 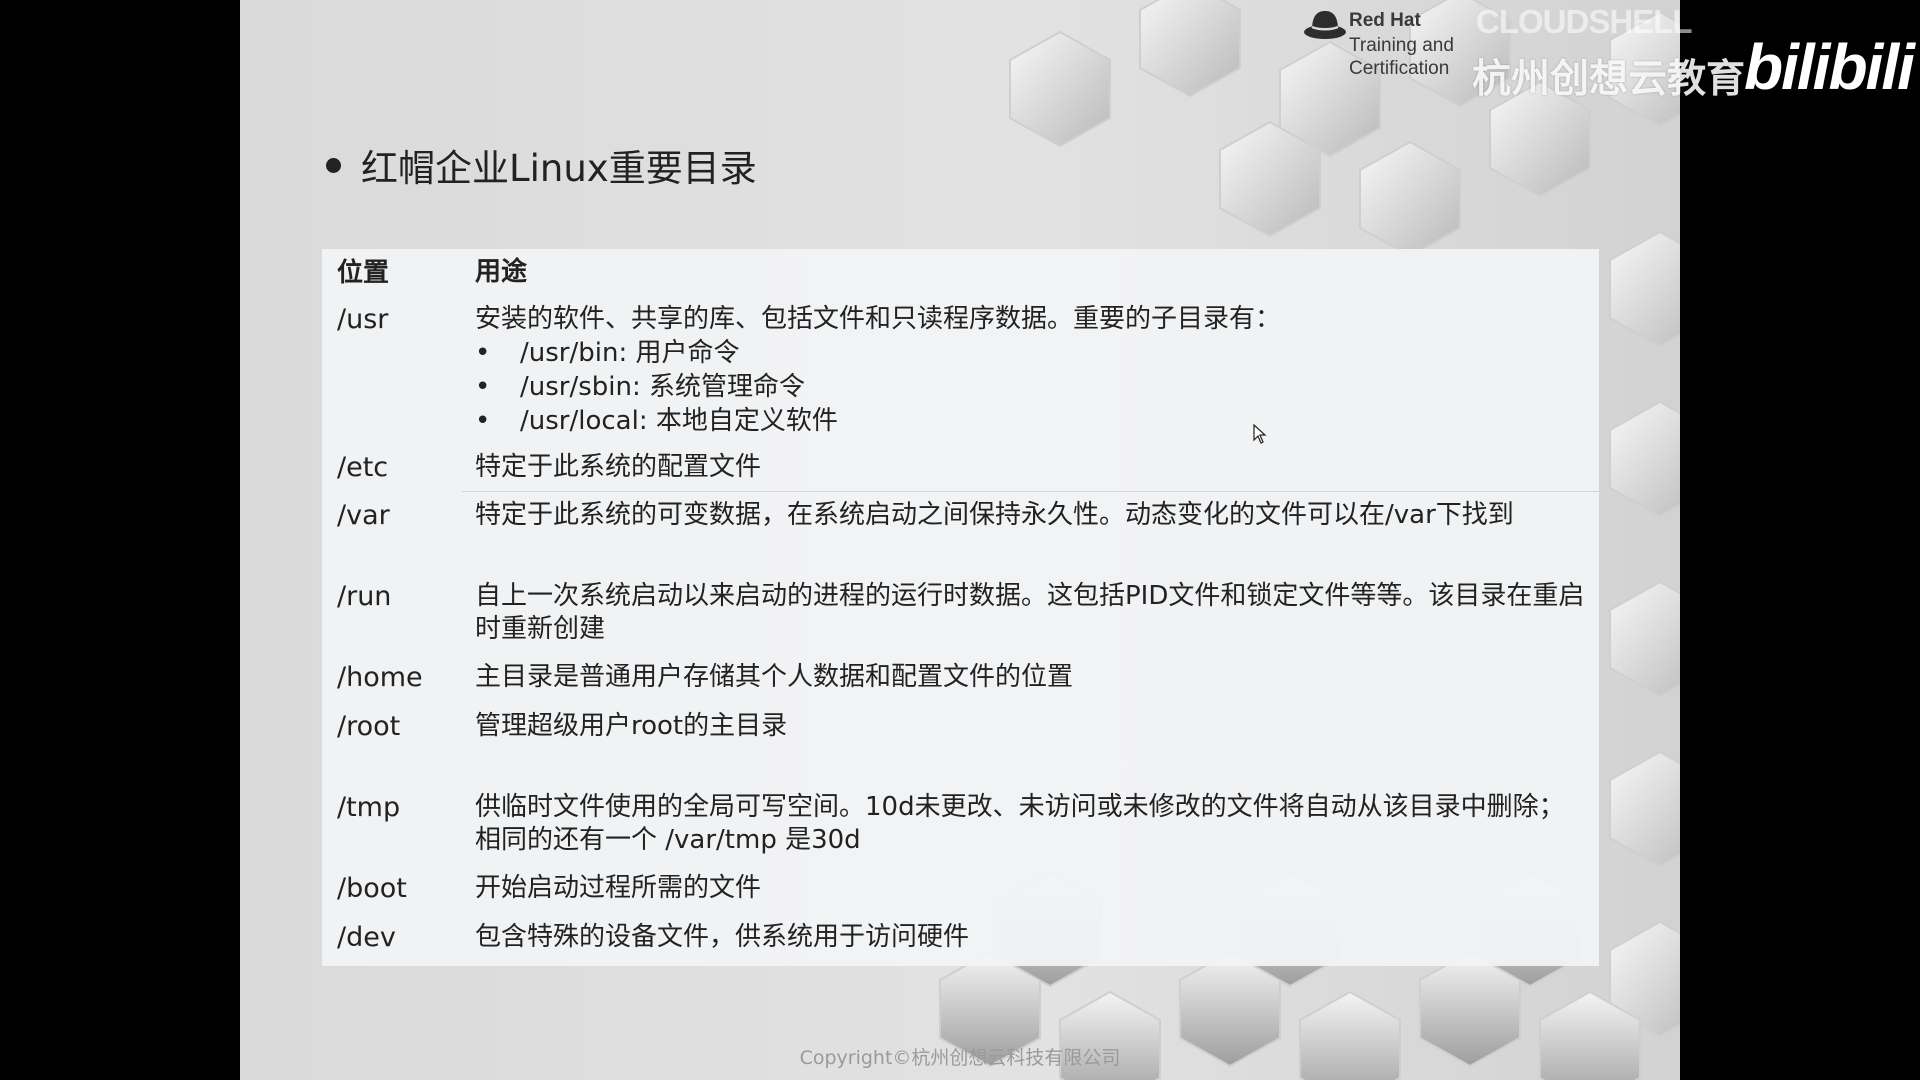 I want to click on slide-title-text: 红帽企业Linux重要目录, so click(x=559, y=168).